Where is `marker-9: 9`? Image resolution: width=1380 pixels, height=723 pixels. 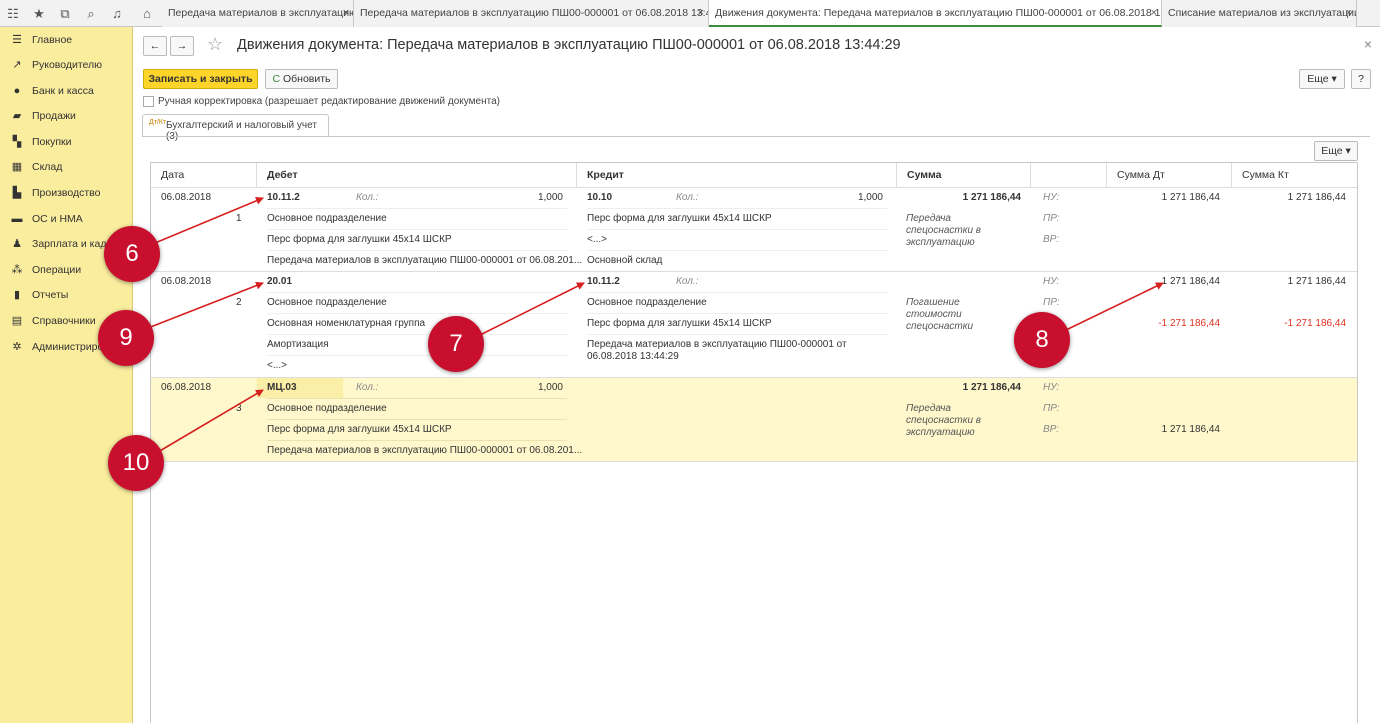
marker-9: 9 is located at coordinates (126, 338).